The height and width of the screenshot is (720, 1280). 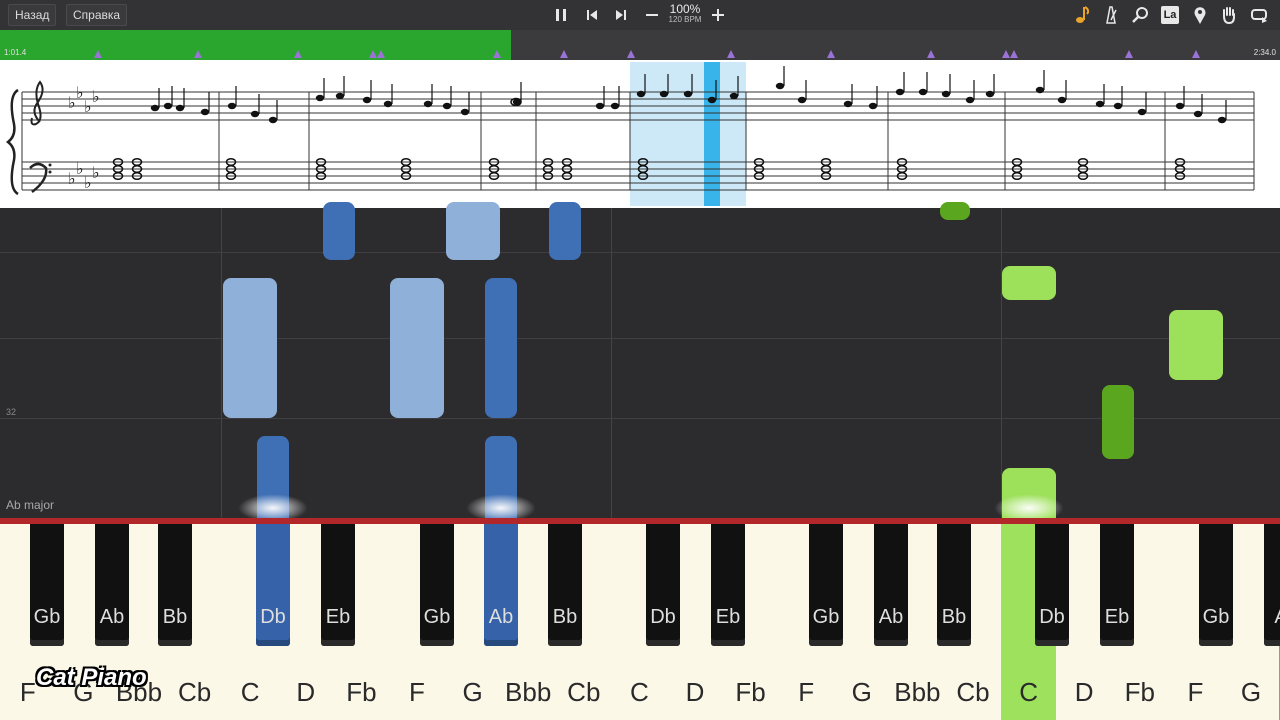 I want to click on bass-clef-dot, so click(x=50, y=165).